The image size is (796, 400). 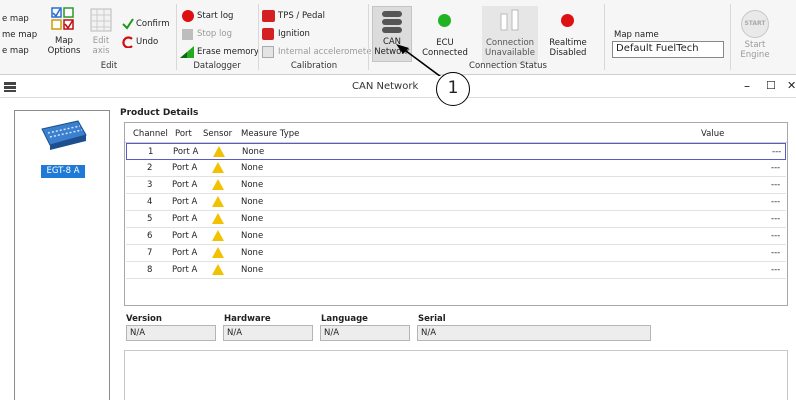 I want to click on stop-log-button: Stop log, so click(x=215, y=35).